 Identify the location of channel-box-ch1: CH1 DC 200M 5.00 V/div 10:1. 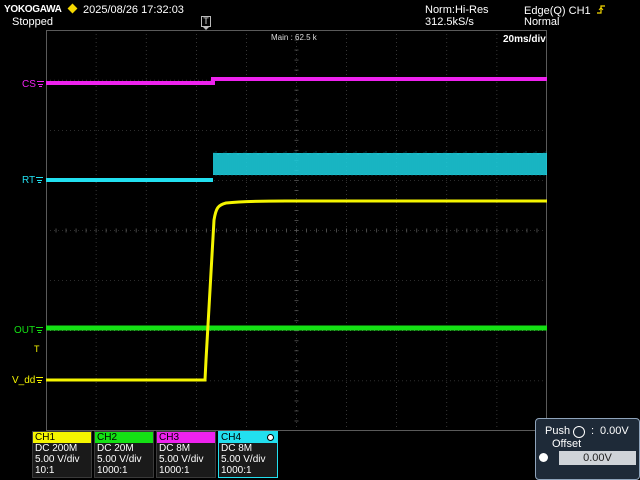
(62, 454).